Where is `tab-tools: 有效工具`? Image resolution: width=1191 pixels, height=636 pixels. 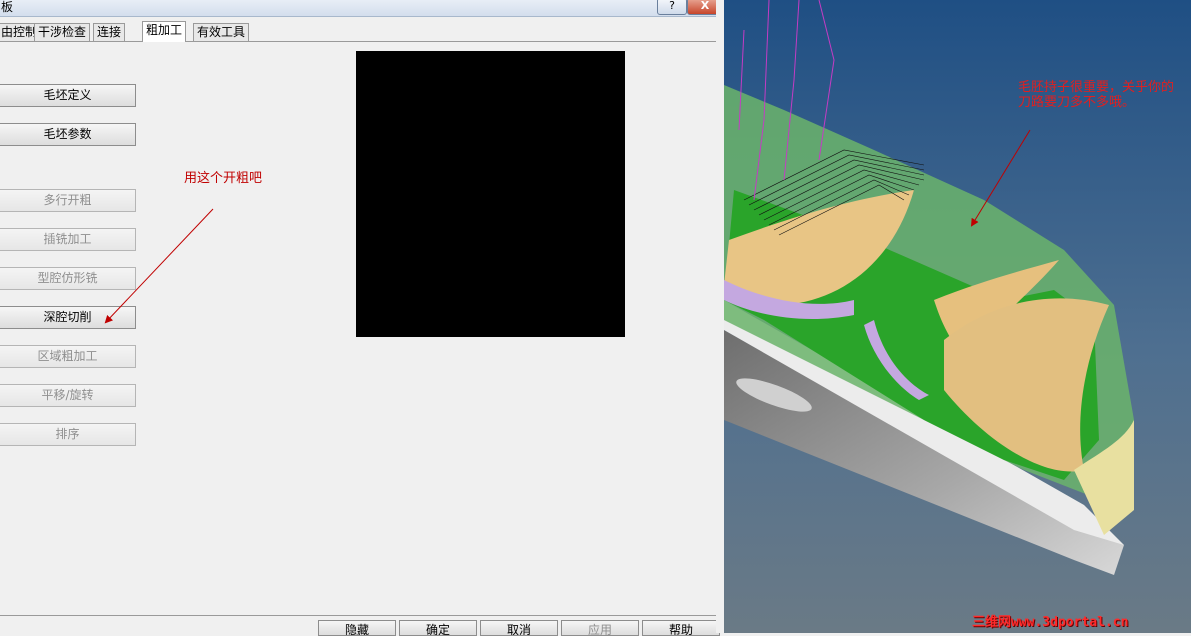
tab-tools: 有效工具 is located at coordinates (221, 32).